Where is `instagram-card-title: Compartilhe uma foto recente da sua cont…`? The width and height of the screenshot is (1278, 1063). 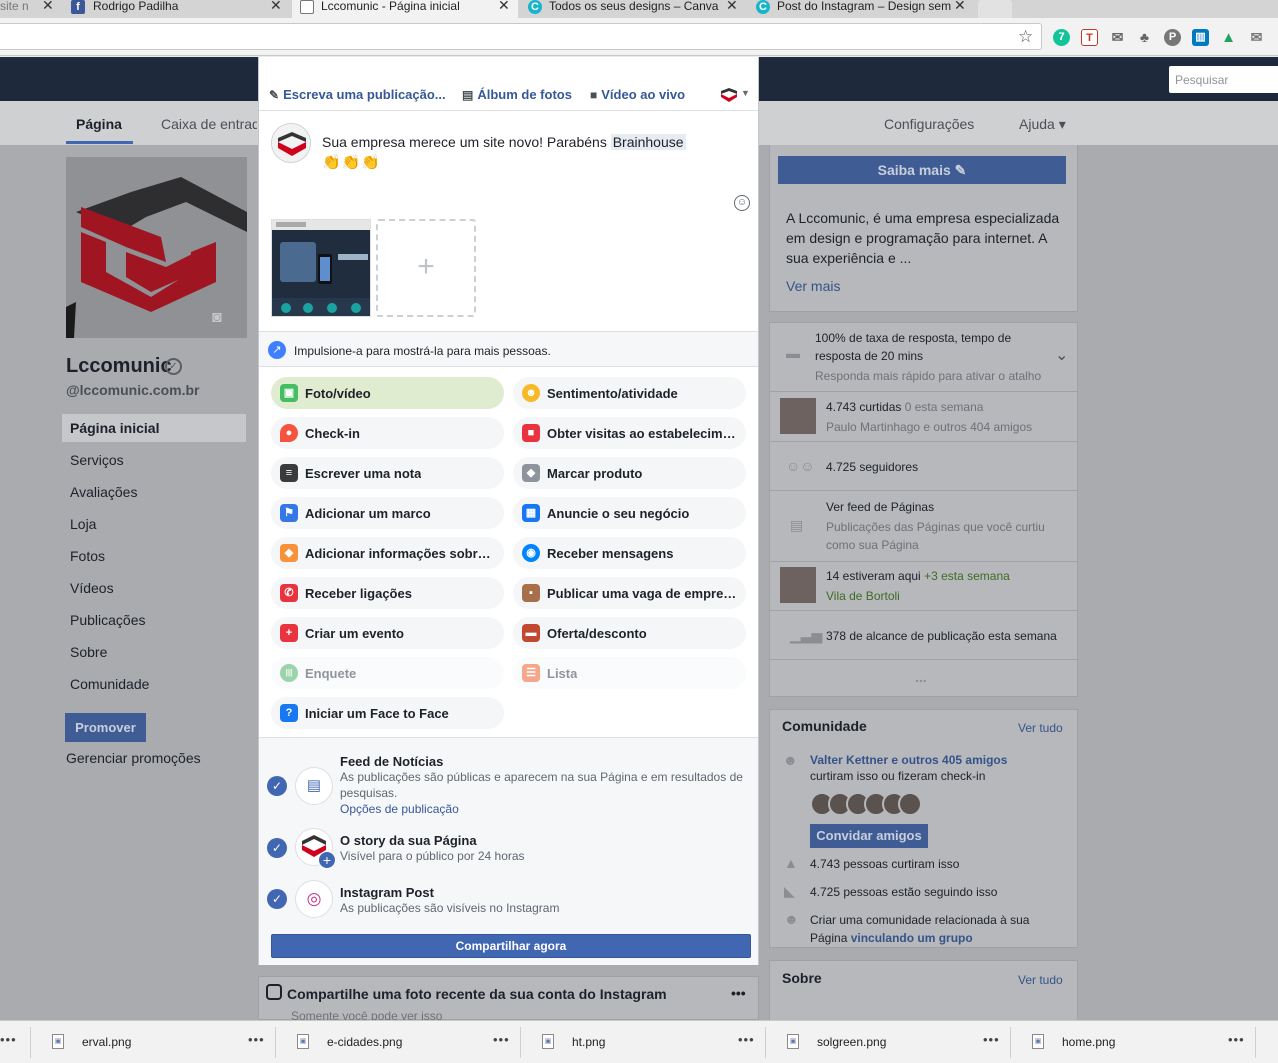
instagram-card-title: Compartilhe uma foto recente da sua cont… is located at coordinates (477, 994).